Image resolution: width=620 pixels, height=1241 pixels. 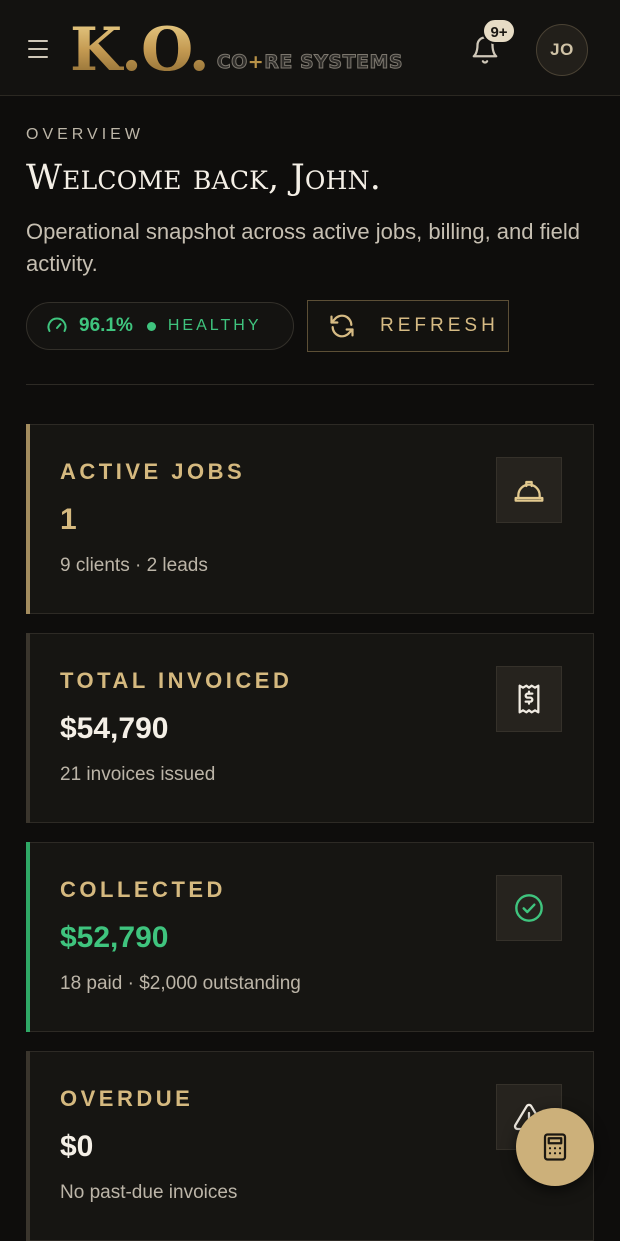 I want to click on avatar: JO, so click(x=562, y=50).